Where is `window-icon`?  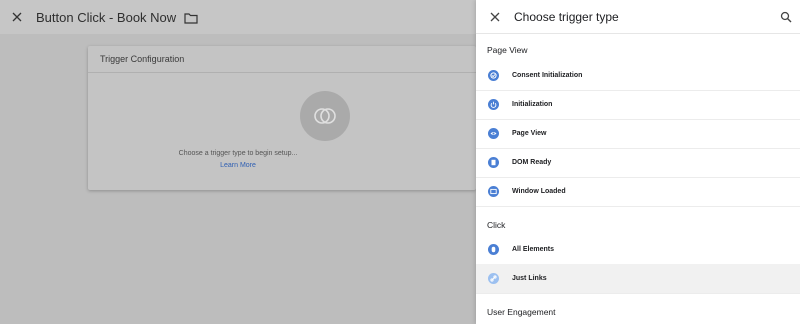 window-icon is located at coordinates (493, 191).